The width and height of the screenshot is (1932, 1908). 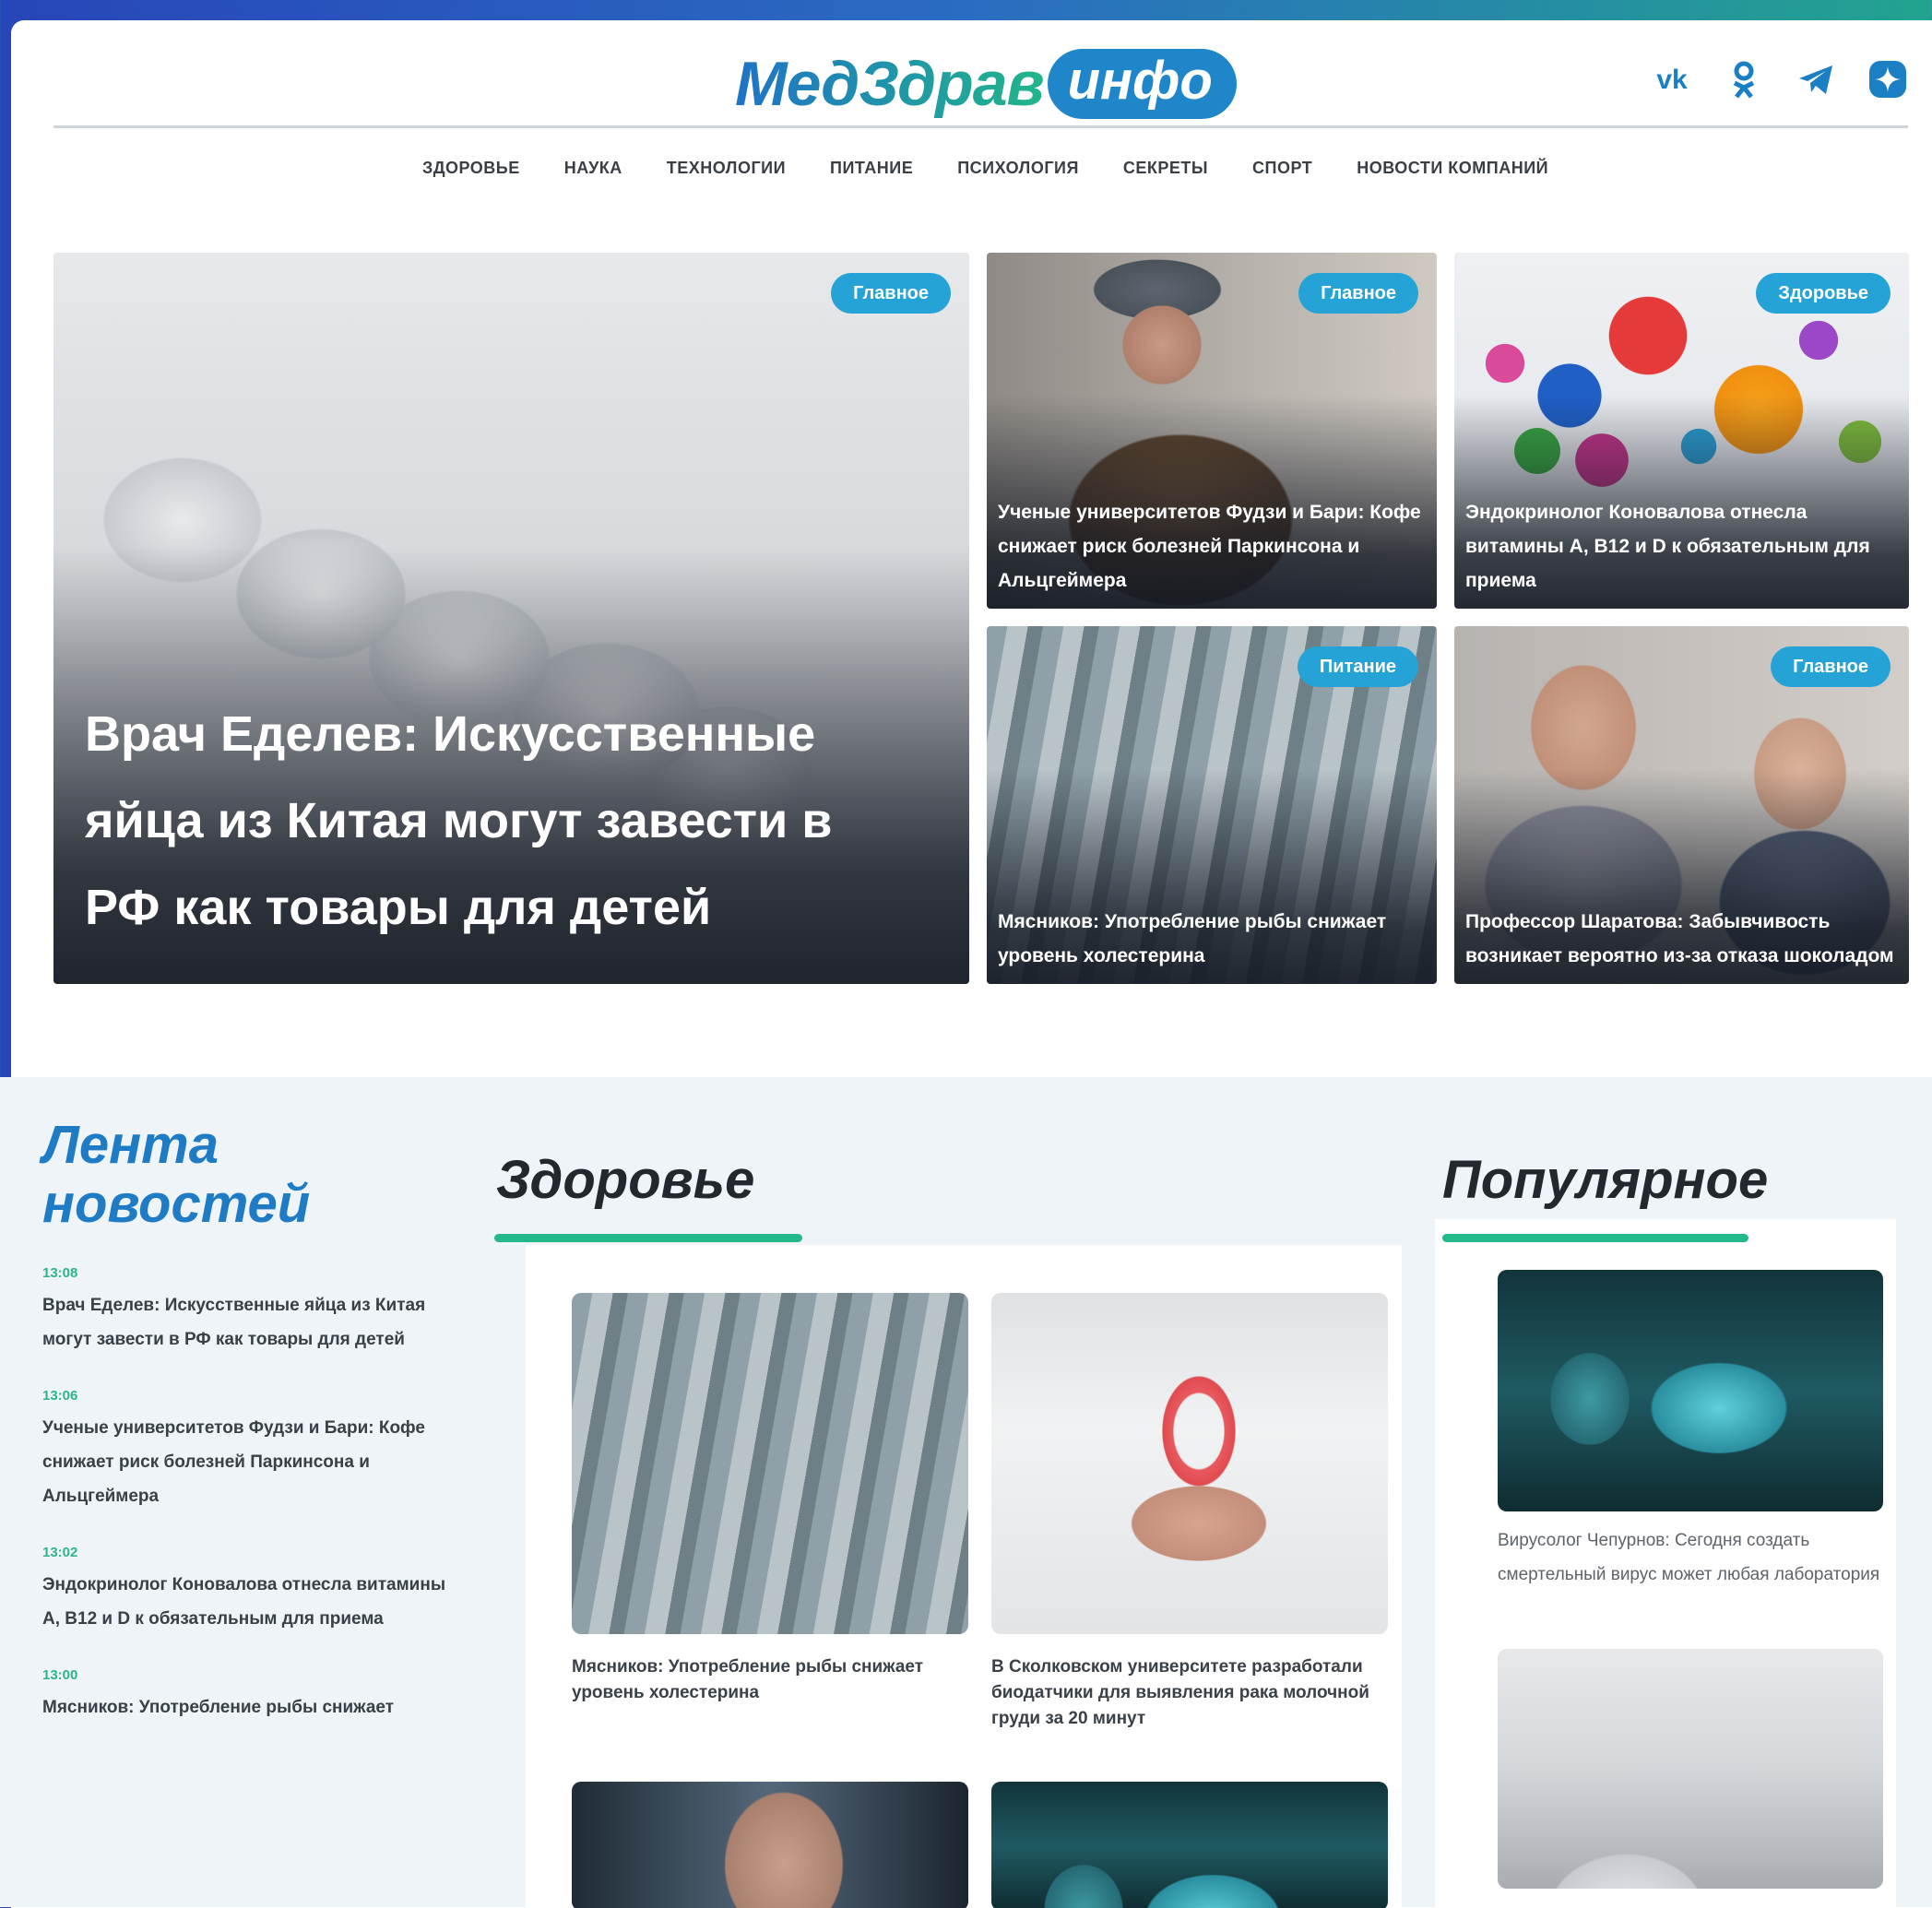 I want to click on telegram-icon, so click(x=1816, y=79).